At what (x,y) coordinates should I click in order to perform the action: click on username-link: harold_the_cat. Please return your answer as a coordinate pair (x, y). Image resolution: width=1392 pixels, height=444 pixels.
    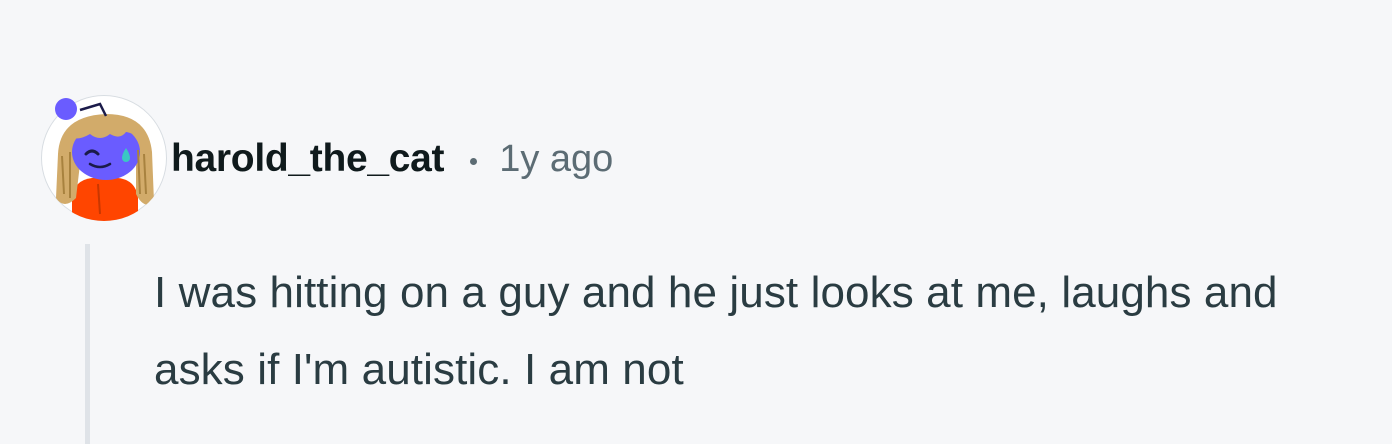
    Looking at the image, I should click on (308, 159).